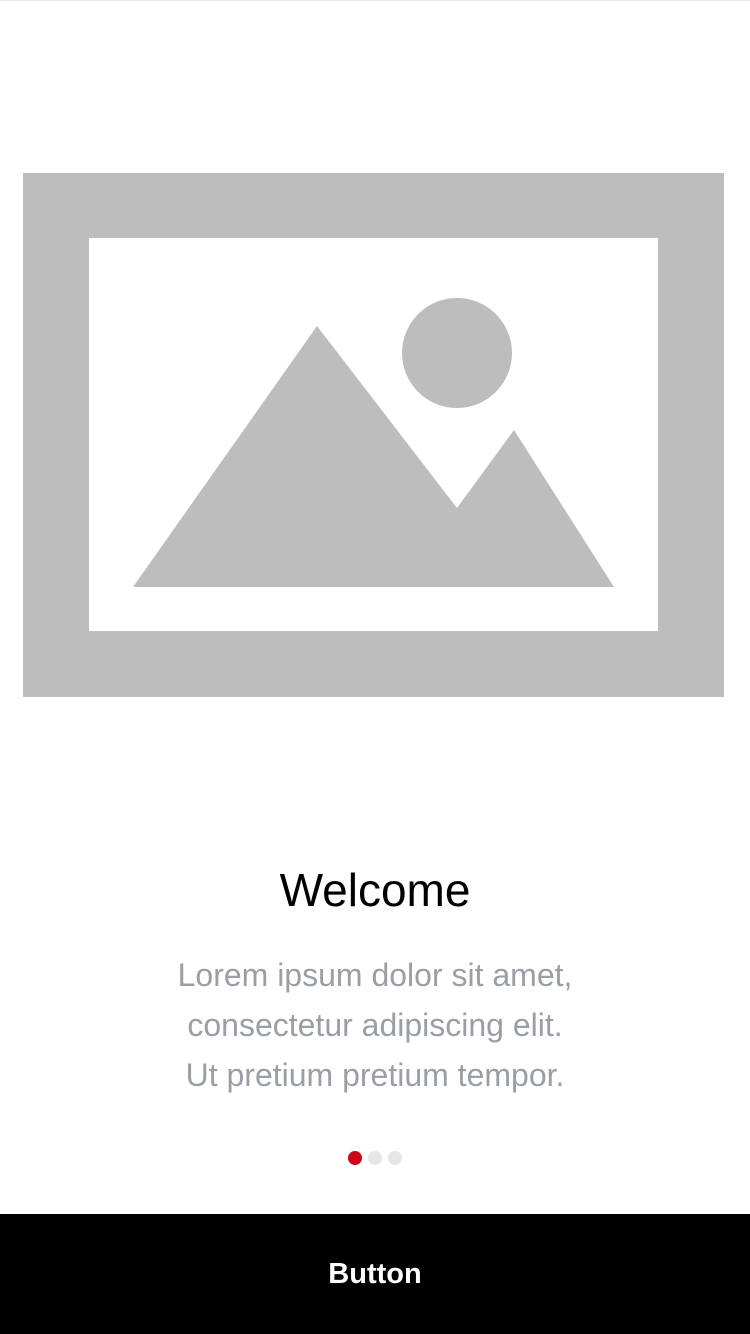 The height and width of the screenshot is (1334, 750). Describe the element at coordinates (375, 0) in the screenshot. I see `top-divider` at that location.